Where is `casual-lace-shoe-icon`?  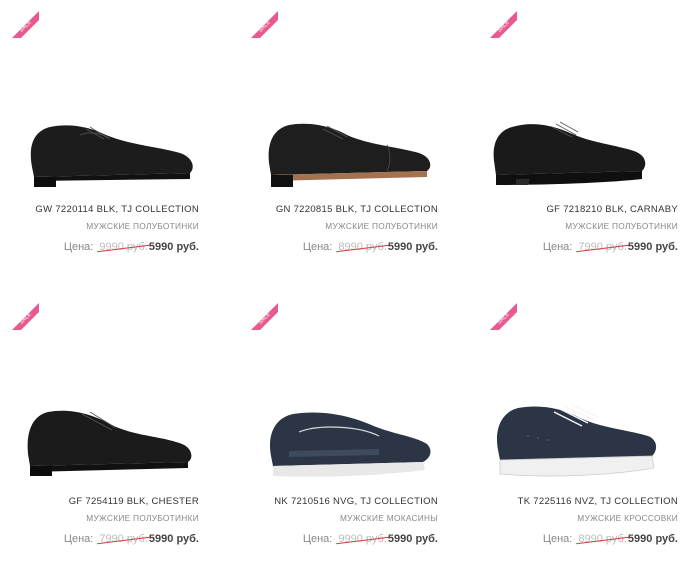
casual-lace-shoe-icon is located at coordinates (568, 150).